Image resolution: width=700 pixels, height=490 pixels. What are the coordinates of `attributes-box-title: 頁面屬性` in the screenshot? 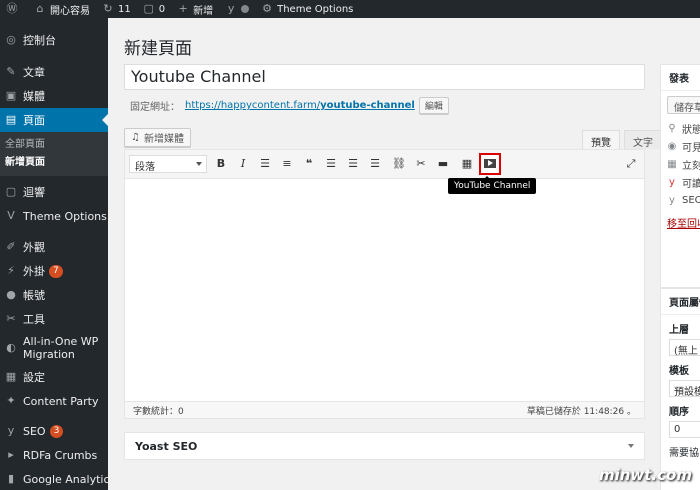 It's located at (680, 302).